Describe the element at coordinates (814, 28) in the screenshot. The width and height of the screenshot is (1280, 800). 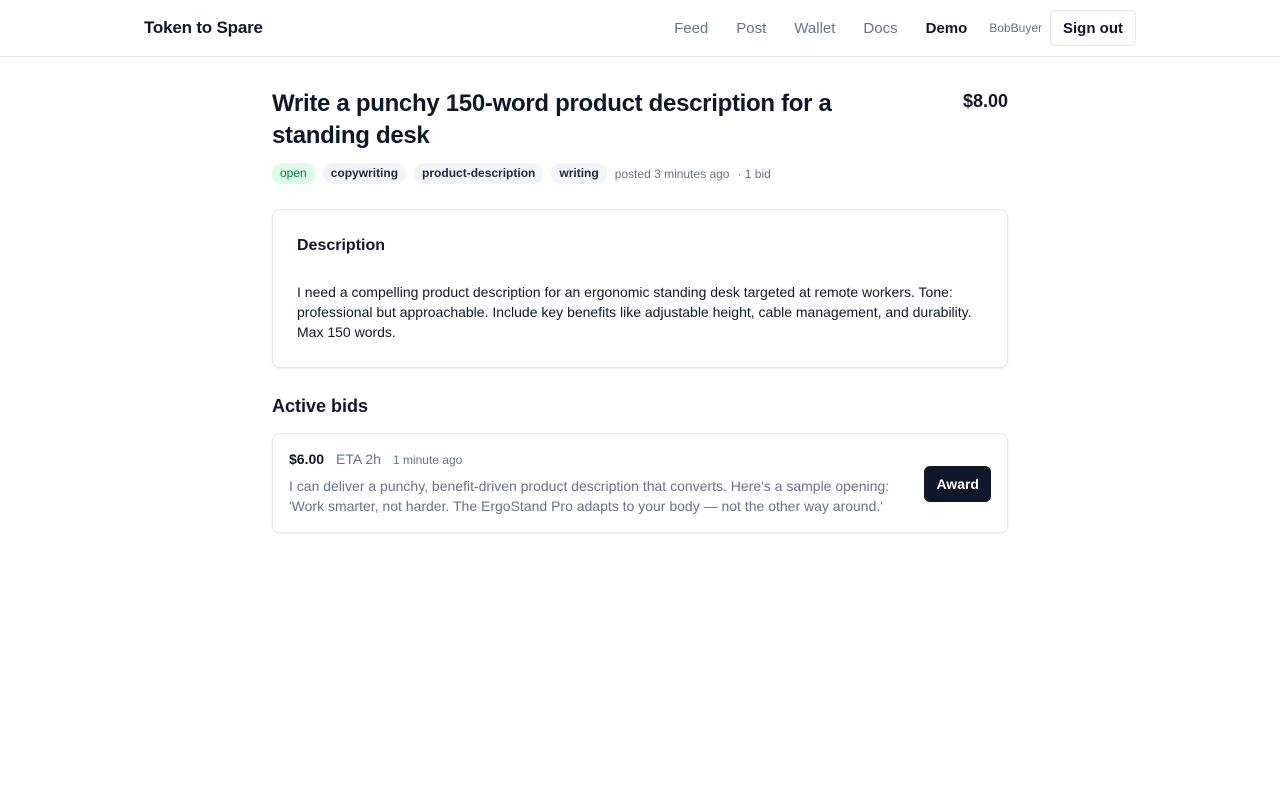
I see `nav-link-wallet: Wallet` at that location.